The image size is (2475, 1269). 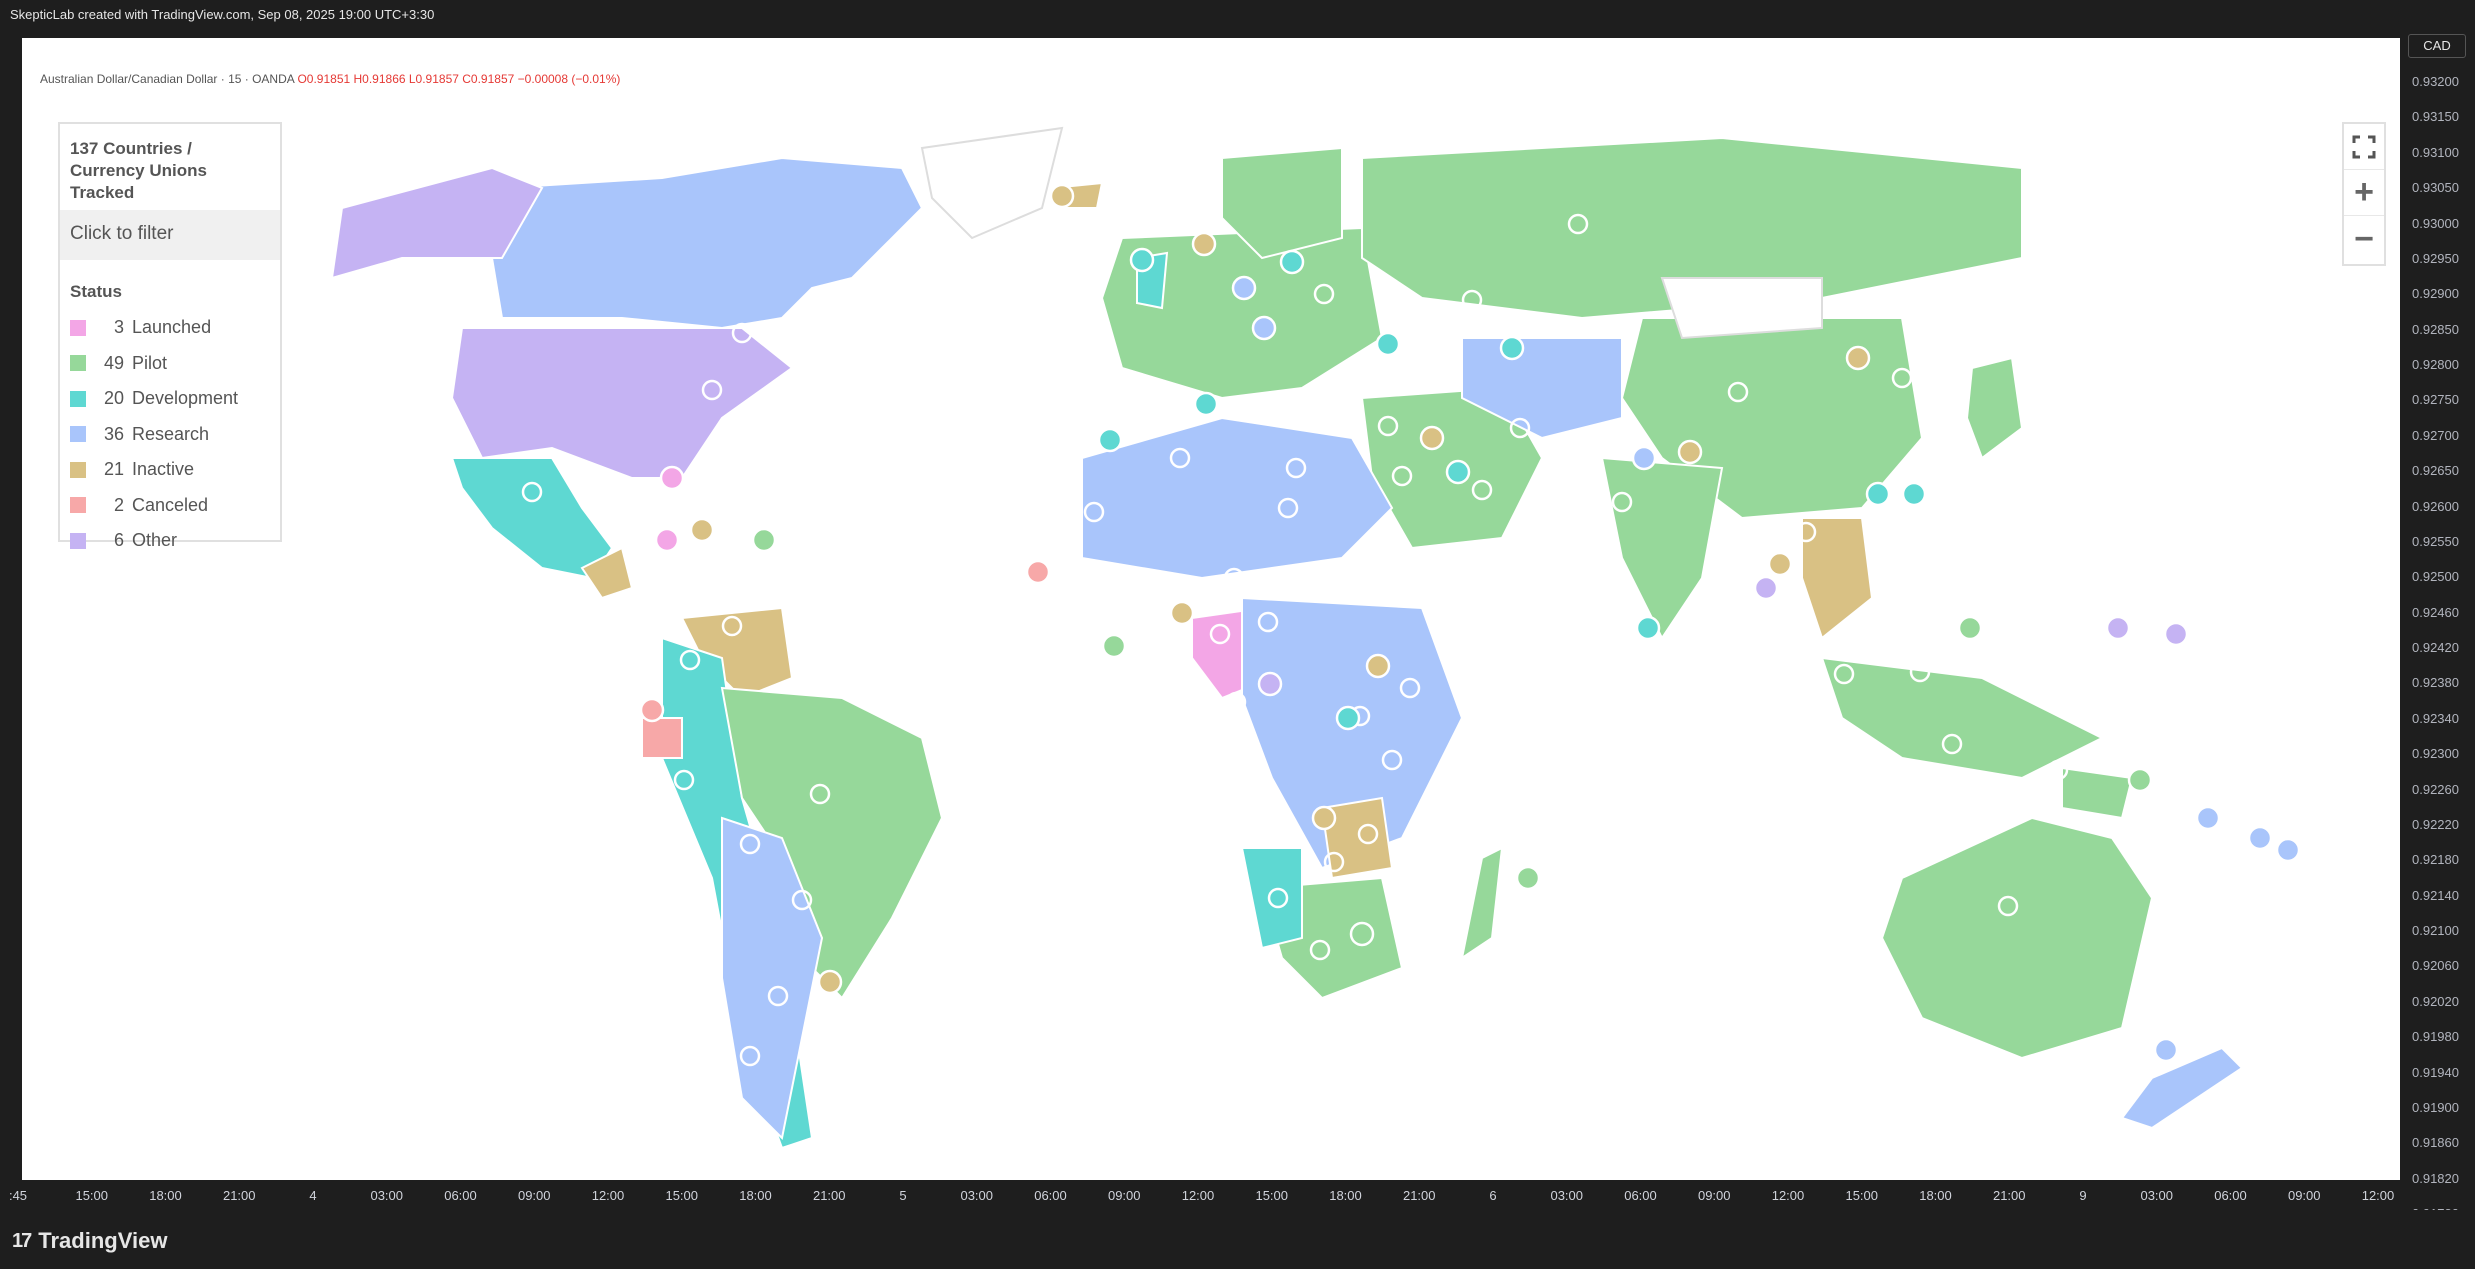 What do you see at coordinates (992, 183) in the screenshot?
I see `region-greenland` at bounding box center [992, 183].